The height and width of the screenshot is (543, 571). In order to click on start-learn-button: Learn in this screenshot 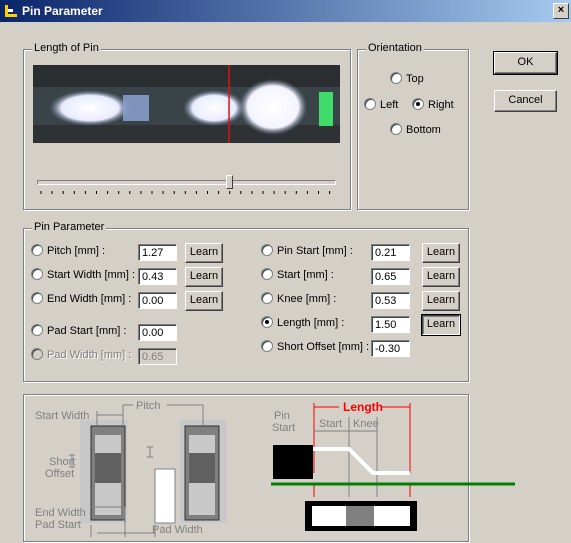, I will do `click(441, 277)`.